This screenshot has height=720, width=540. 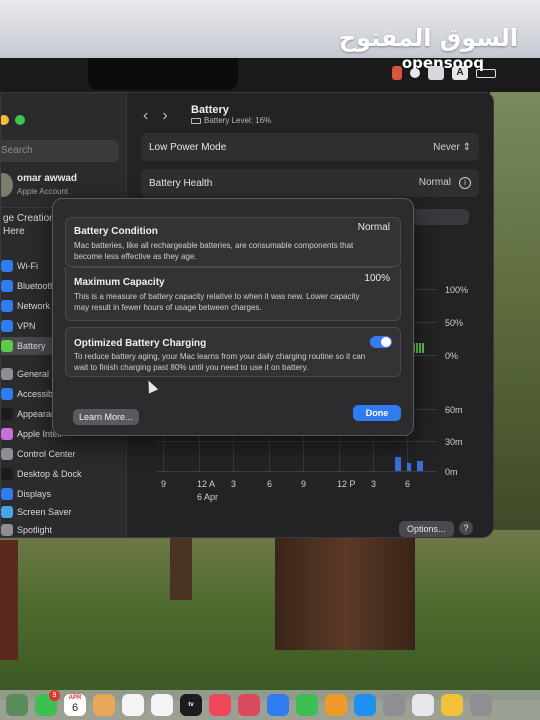 I want to click on dock-app-app-store, so click(x=365, y=705).